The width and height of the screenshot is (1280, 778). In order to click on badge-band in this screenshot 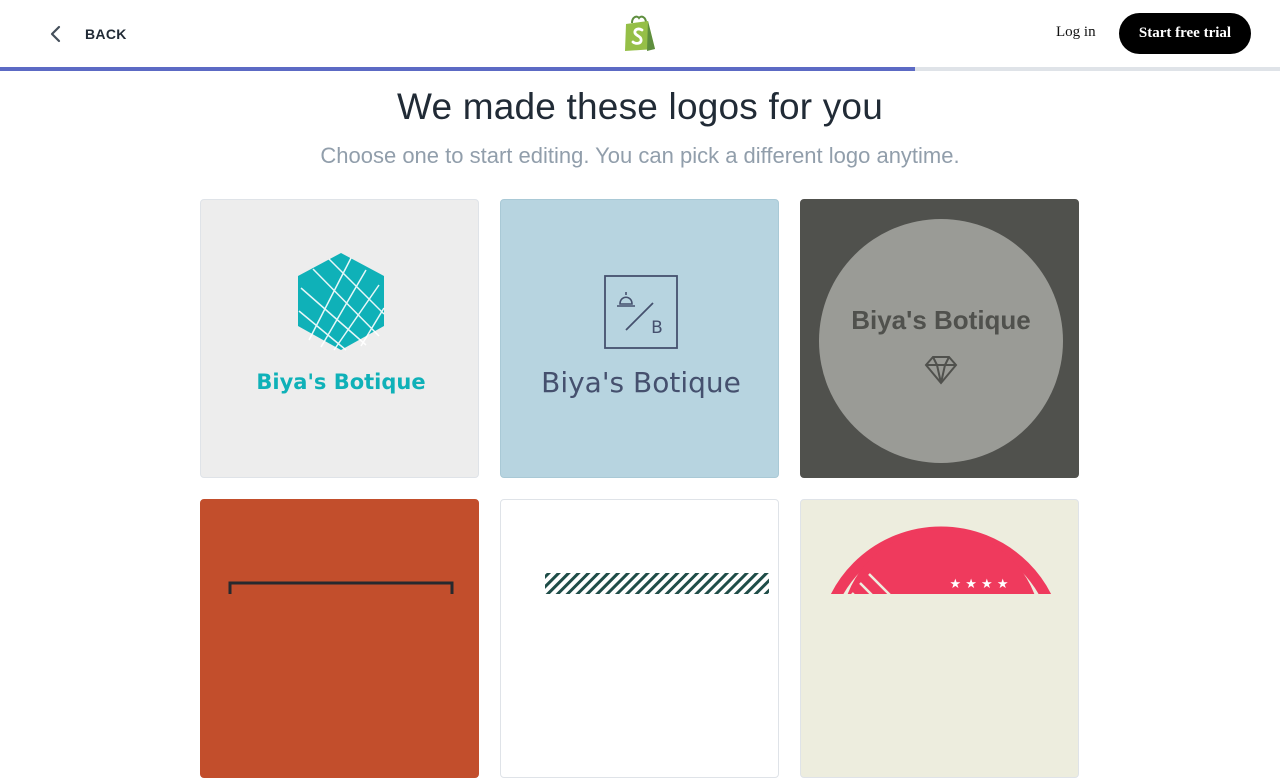, I will do `click(941, 561)`.